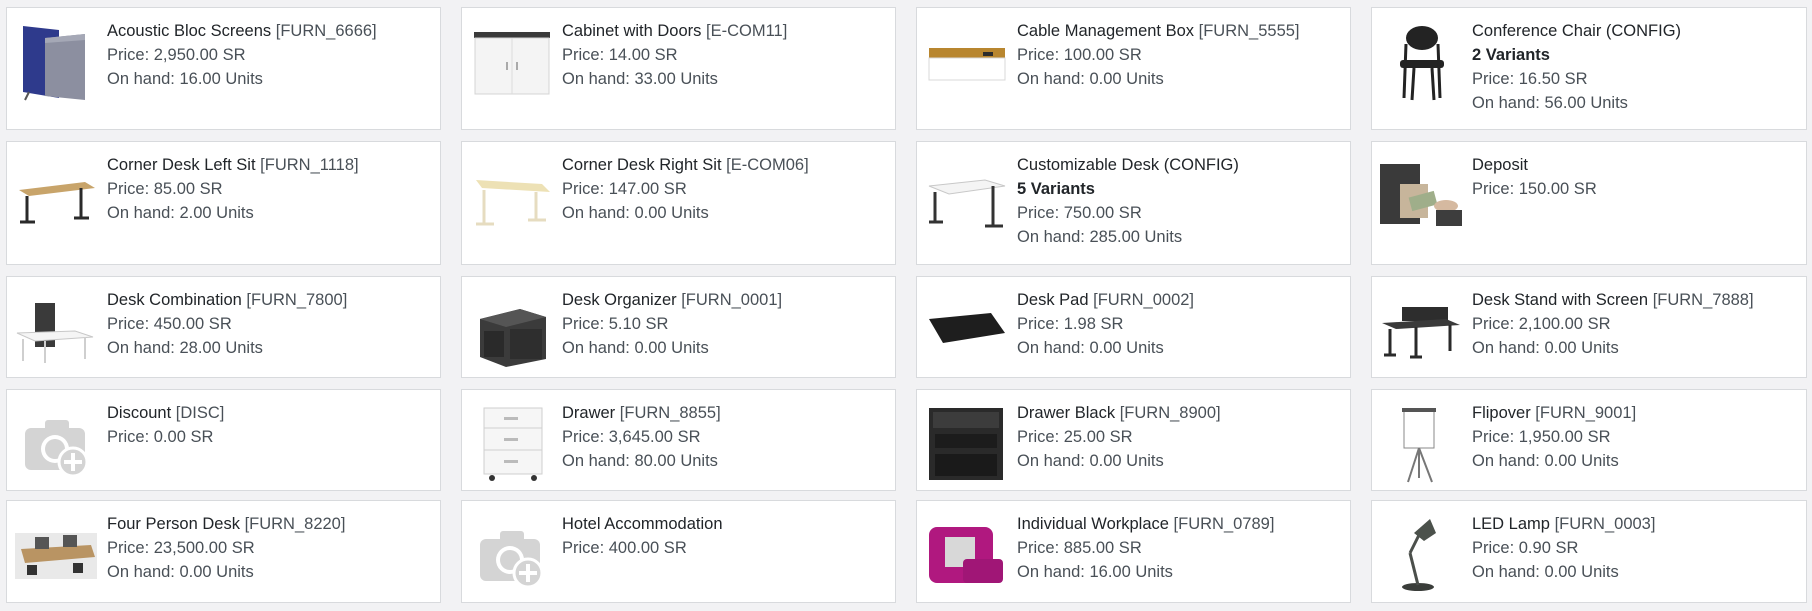  Describe the element at coordinates (1170, 413) in the screenshot. I see `product-code: [FURN_8900]` at that location.